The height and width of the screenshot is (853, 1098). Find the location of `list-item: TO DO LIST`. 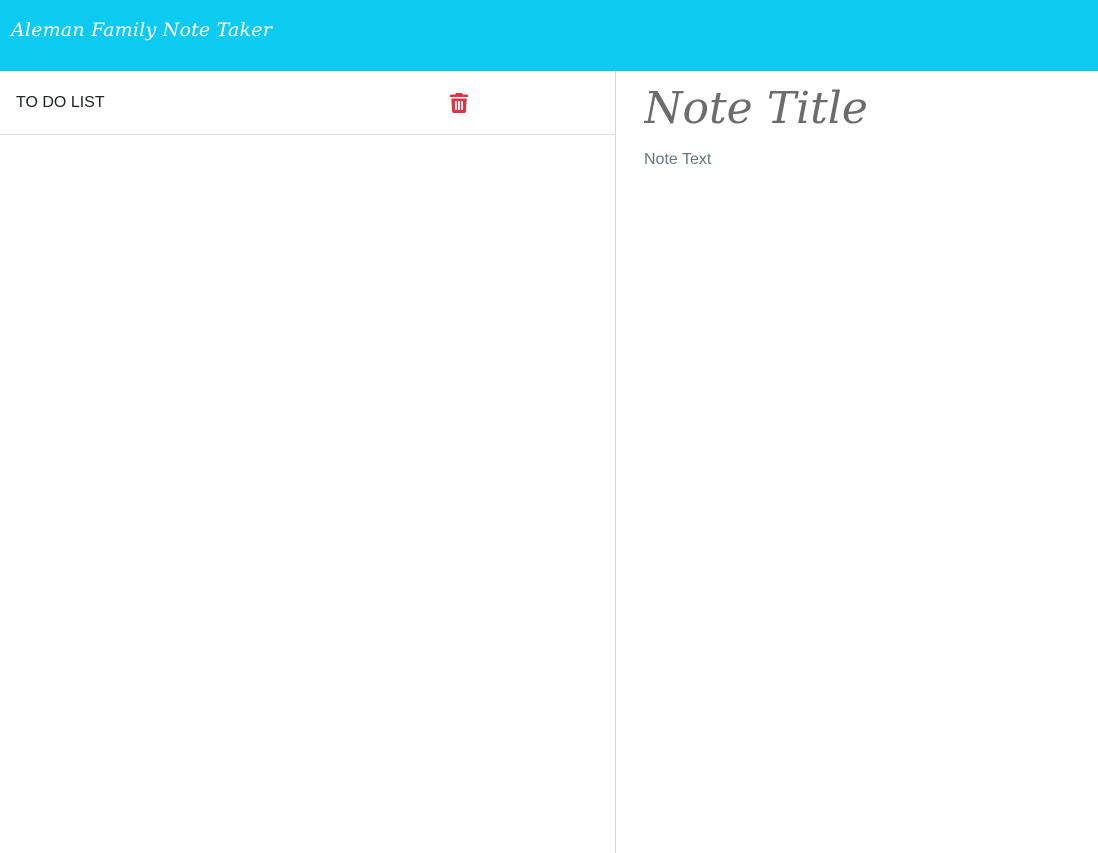

list-item: TO DO LIST is located at coordinates (307, 103).